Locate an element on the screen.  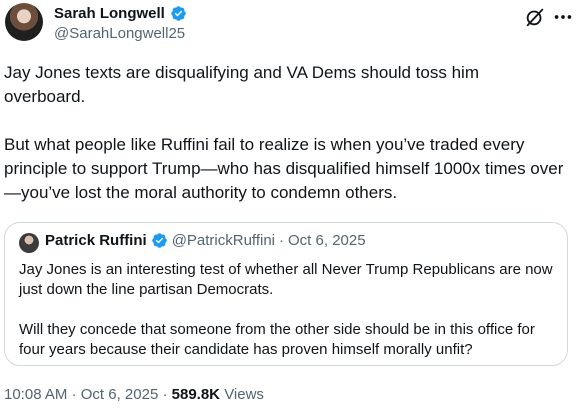
tweet-date: Oct 6, 2025 is located at coordinates (120, 394).